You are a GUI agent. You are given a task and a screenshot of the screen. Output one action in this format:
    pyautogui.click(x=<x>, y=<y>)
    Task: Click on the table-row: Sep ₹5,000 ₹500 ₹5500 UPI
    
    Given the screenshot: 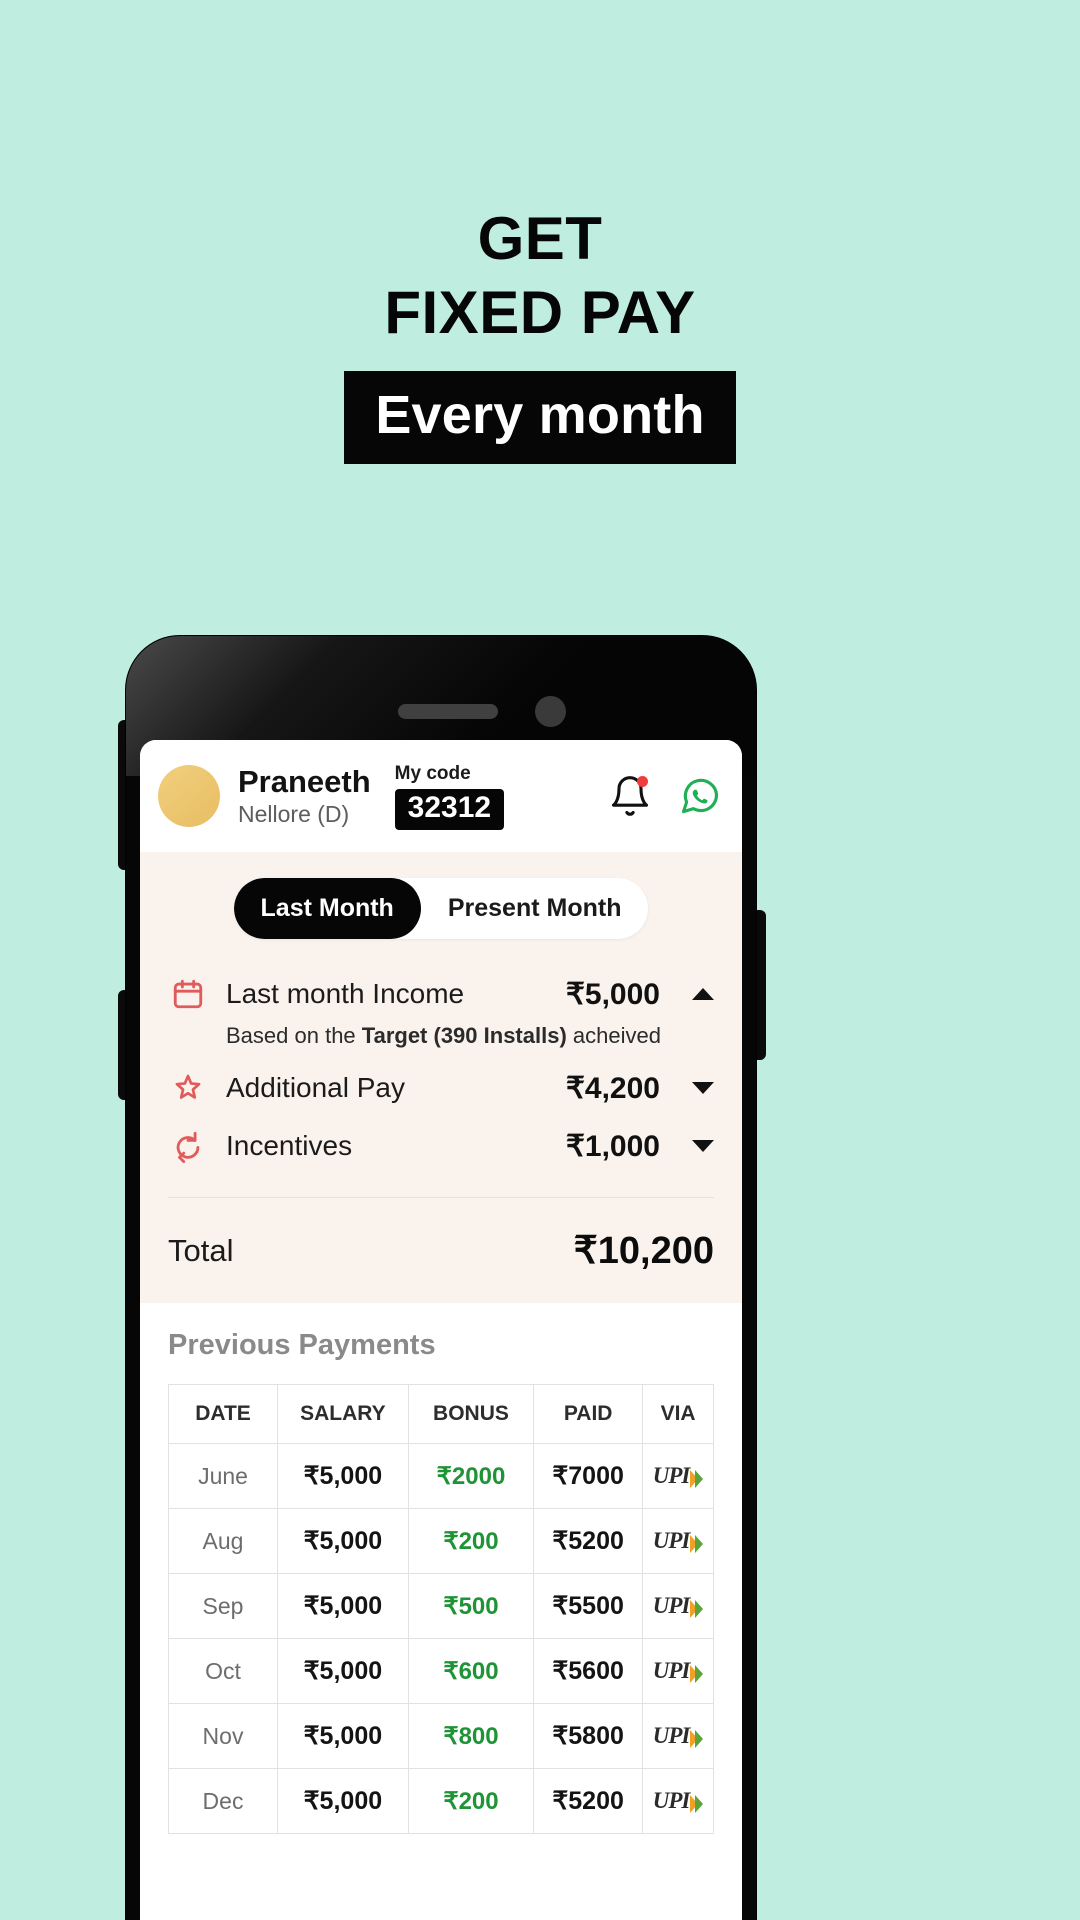 What is the action you would take?
    pyautogui.click(x=441, y=1606)
    